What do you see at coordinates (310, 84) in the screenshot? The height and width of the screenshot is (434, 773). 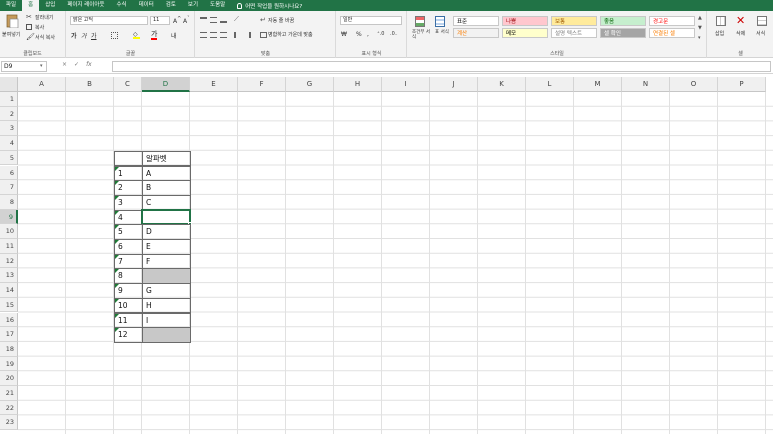 I see `column-header-g: G` at bounding box center [310, 84].